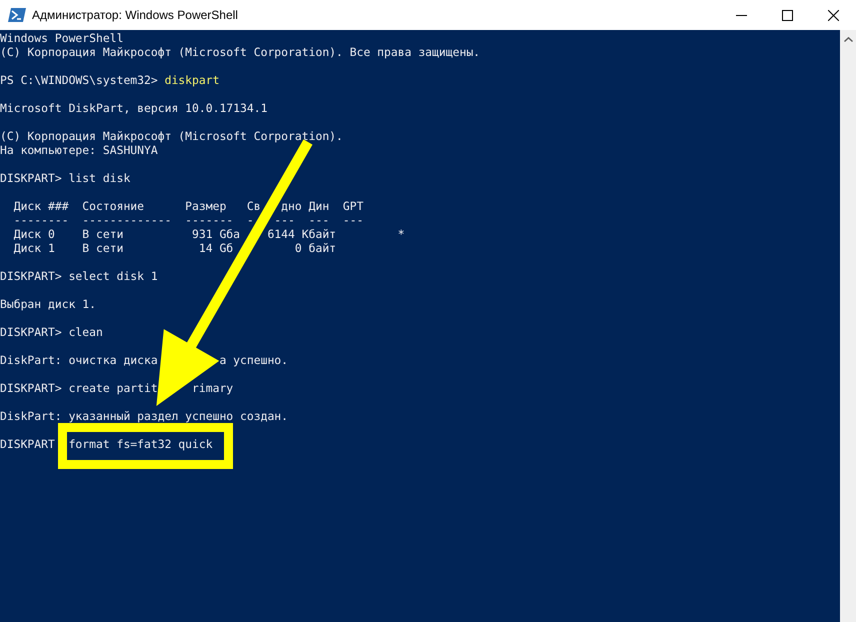 This screenshot has width=856, height=622. Describe the element at coordinates (741, 15) in the screenshot. I see `minimize-icon` at that location.